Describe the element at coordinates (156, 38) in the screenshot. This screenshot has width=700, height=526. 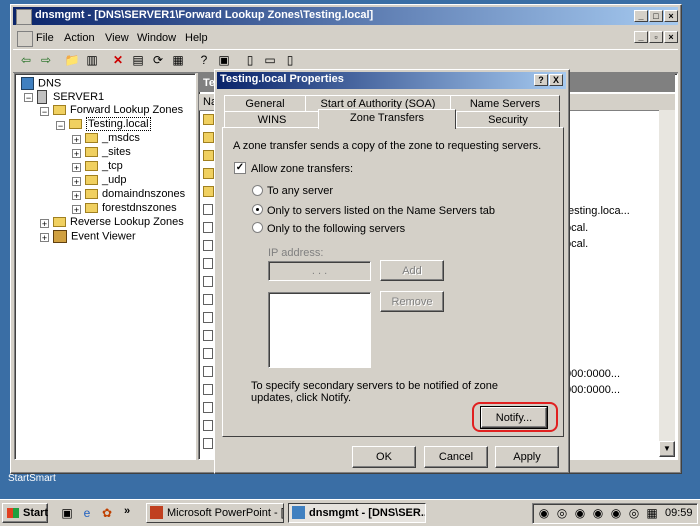
I see `menu-window: Window` at that location.